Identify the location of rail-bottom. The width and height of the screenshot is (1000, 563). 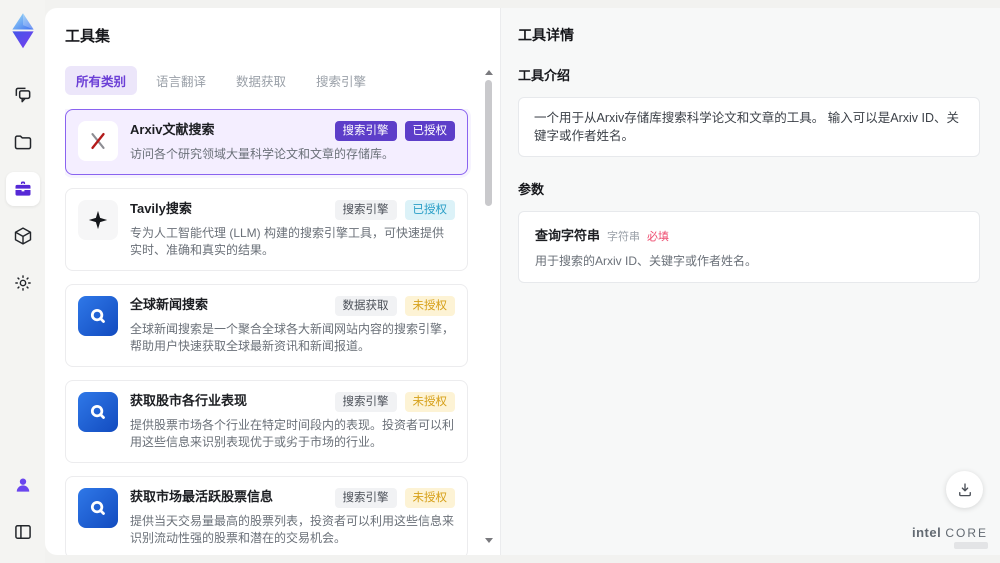
(23, 515).